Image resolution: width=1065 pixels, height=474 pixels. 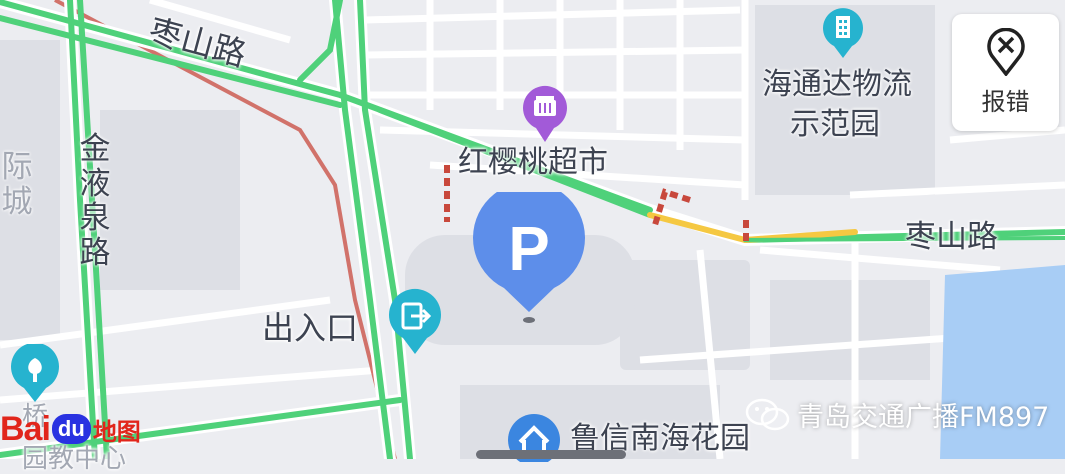 I want to click on entrance-icon, so click(x=415, y=321).